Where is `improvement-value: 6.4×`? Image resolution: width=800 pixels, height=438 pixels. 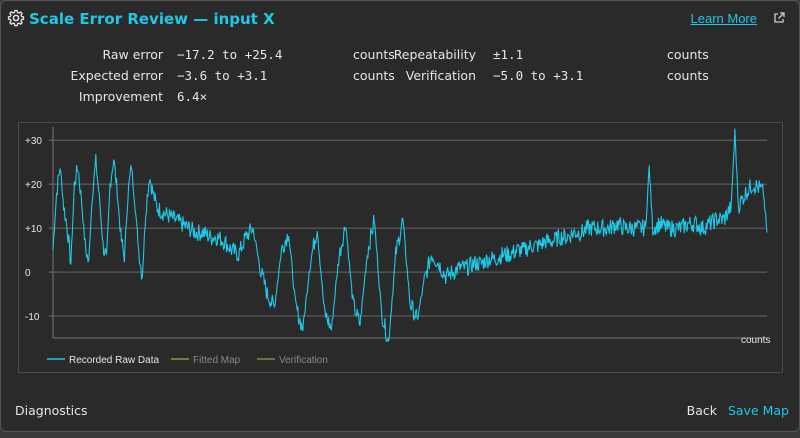
improvement-value: 6.4× is located at coordinates (192, 96).